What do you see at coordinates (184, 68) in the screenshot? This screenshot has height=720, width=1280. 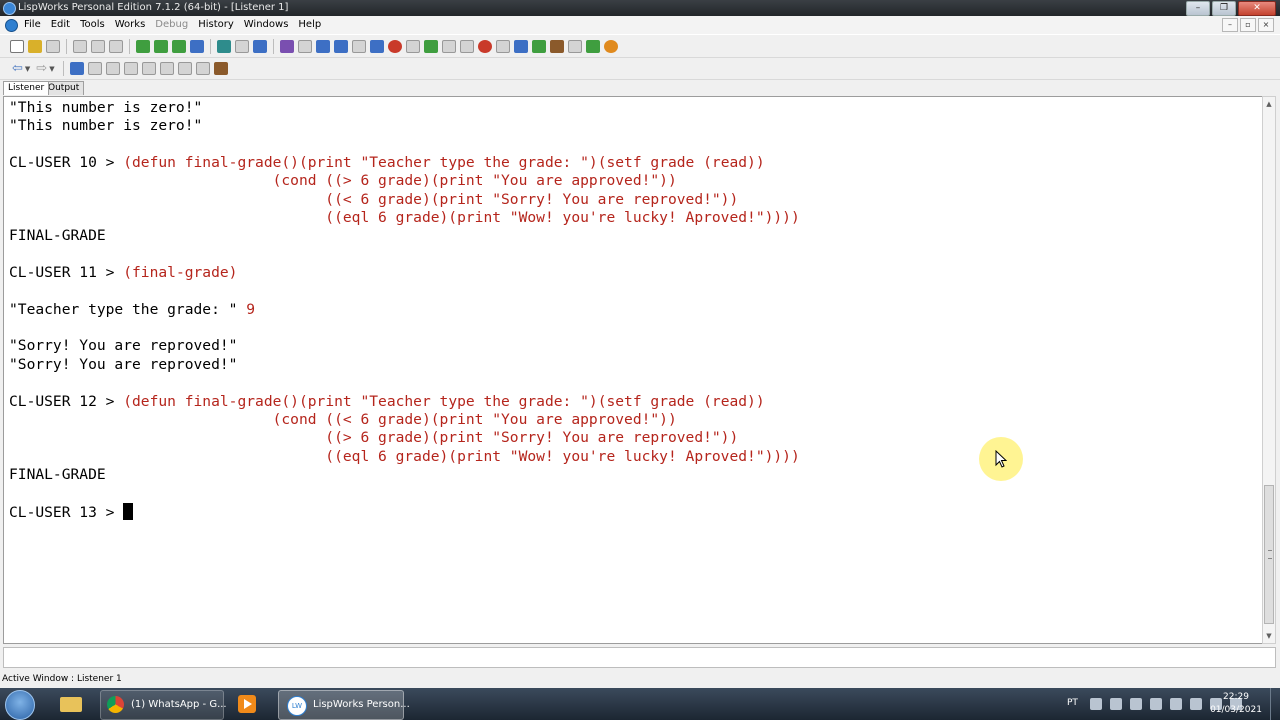 I see `history-insert-icon` at bounding box center [184, 68].